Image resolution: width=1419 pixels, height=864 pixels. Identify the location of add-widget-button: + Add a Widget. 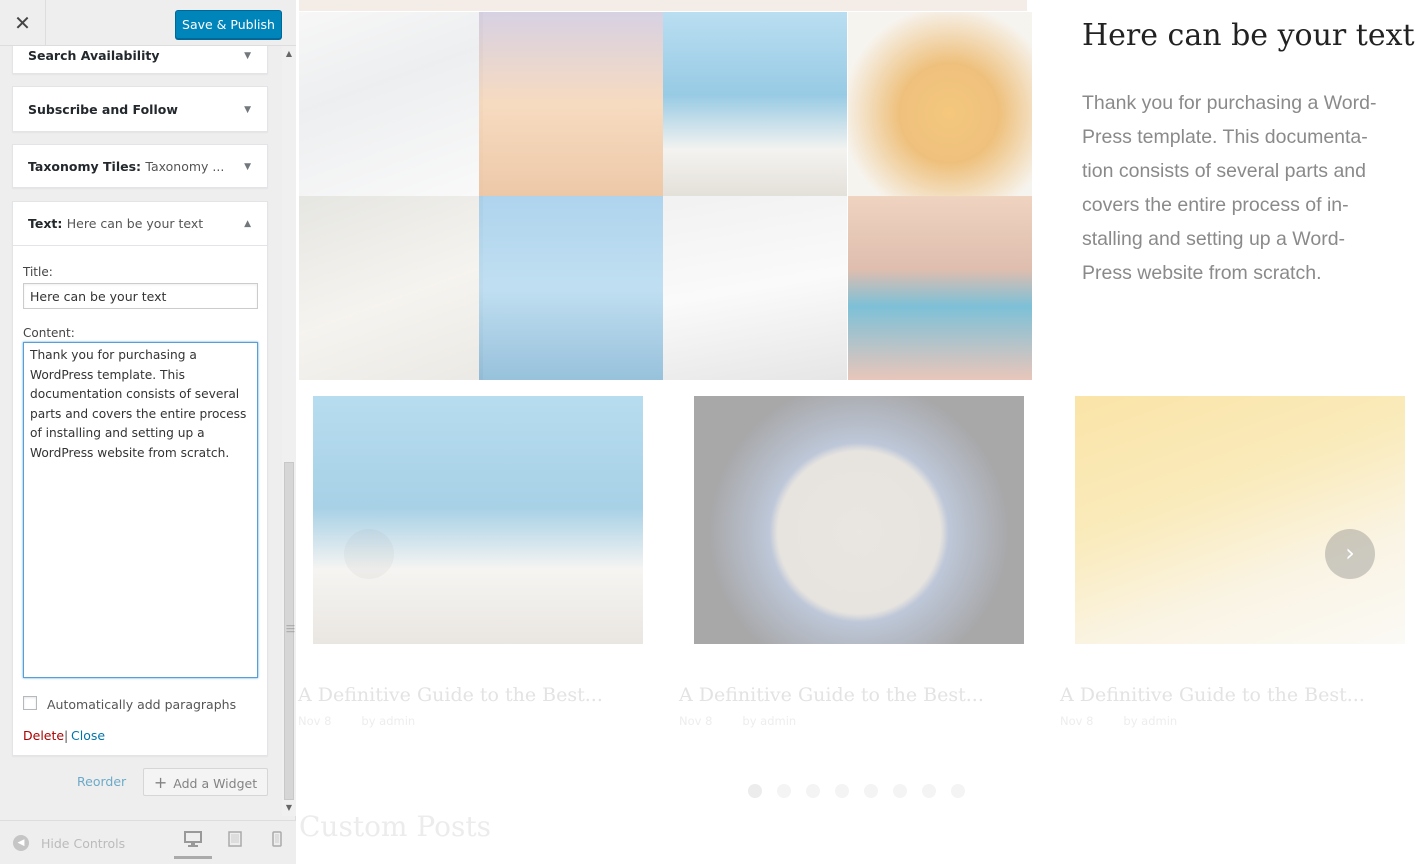
(205, 782).